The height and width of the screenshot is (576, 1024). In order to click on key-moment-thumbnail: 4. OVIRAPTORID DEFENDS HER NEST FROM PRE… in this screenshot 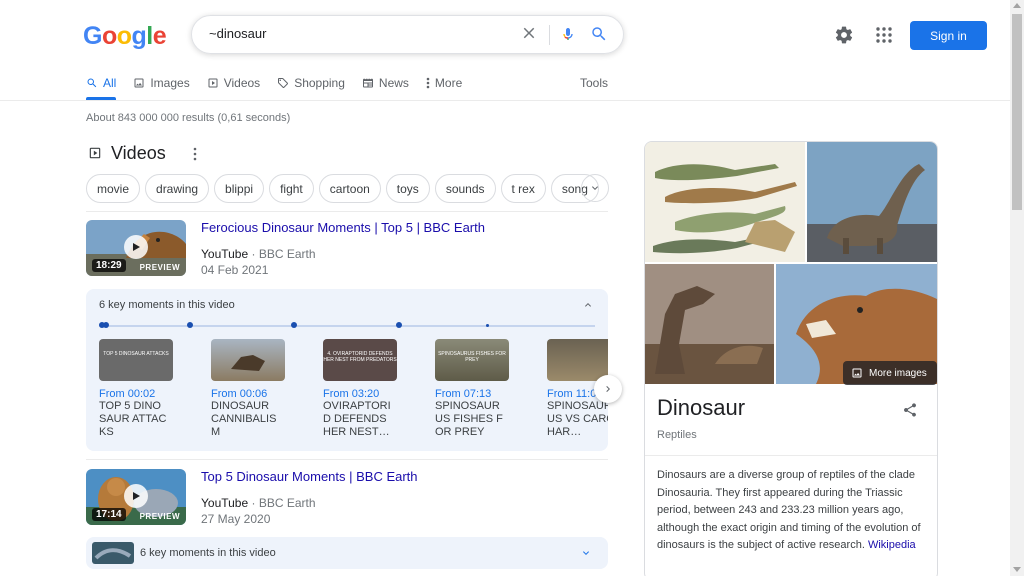, I will do `click(360, 360)`.